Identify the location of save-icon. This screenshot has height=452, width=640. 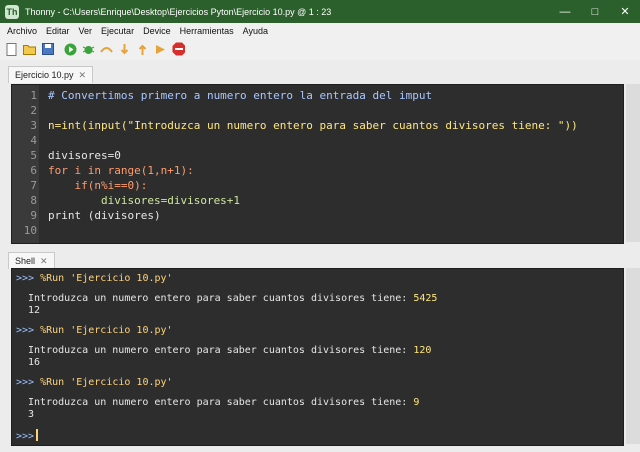
(47, 49).